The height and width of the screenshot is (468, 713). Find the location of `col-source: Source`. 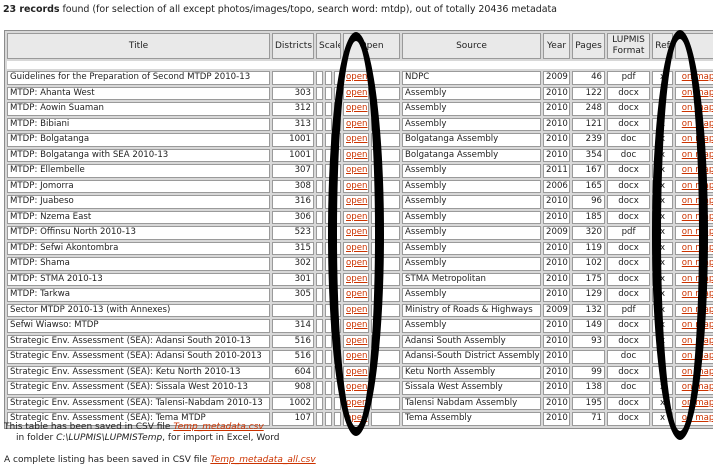

col-source: Source is located at coordinates (472, 46).